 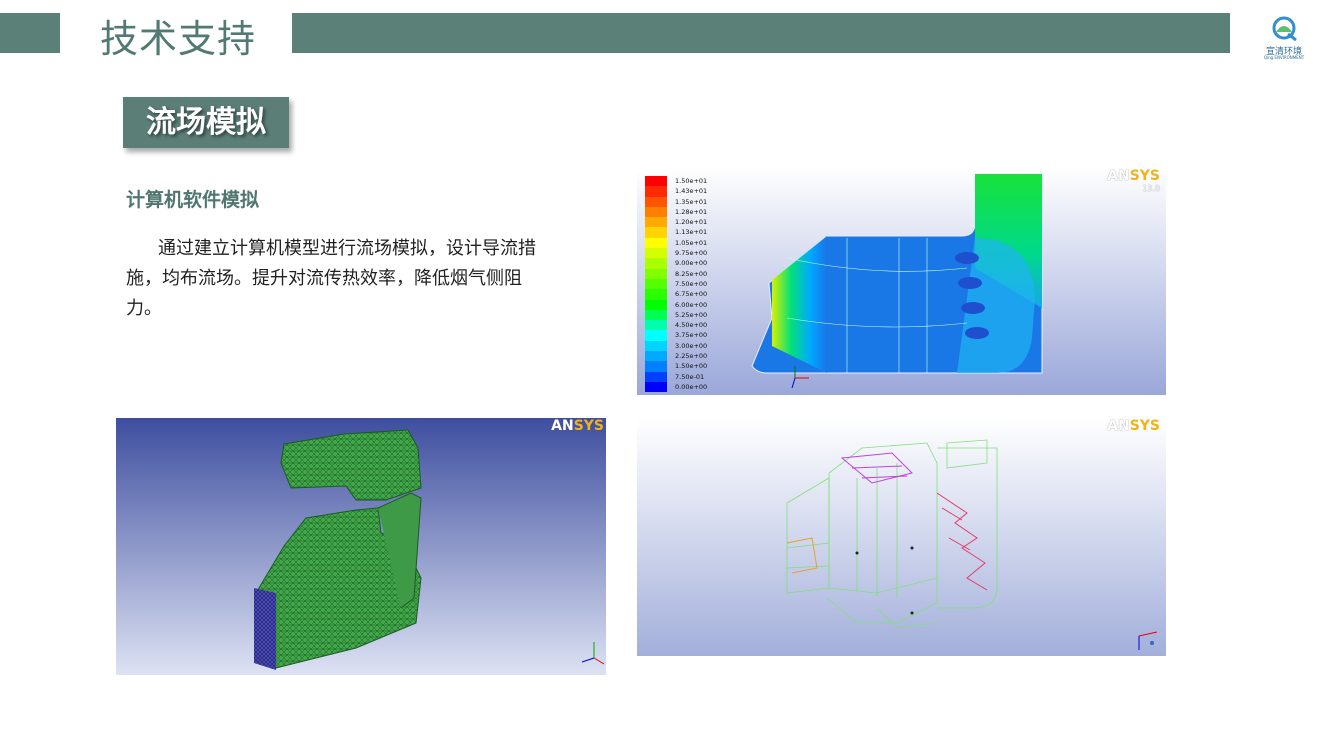 What do you see at coordinates (1151, 188) in the screenshot?
I see `ansys-version: 13.0` at bounding box center [1151, 188].